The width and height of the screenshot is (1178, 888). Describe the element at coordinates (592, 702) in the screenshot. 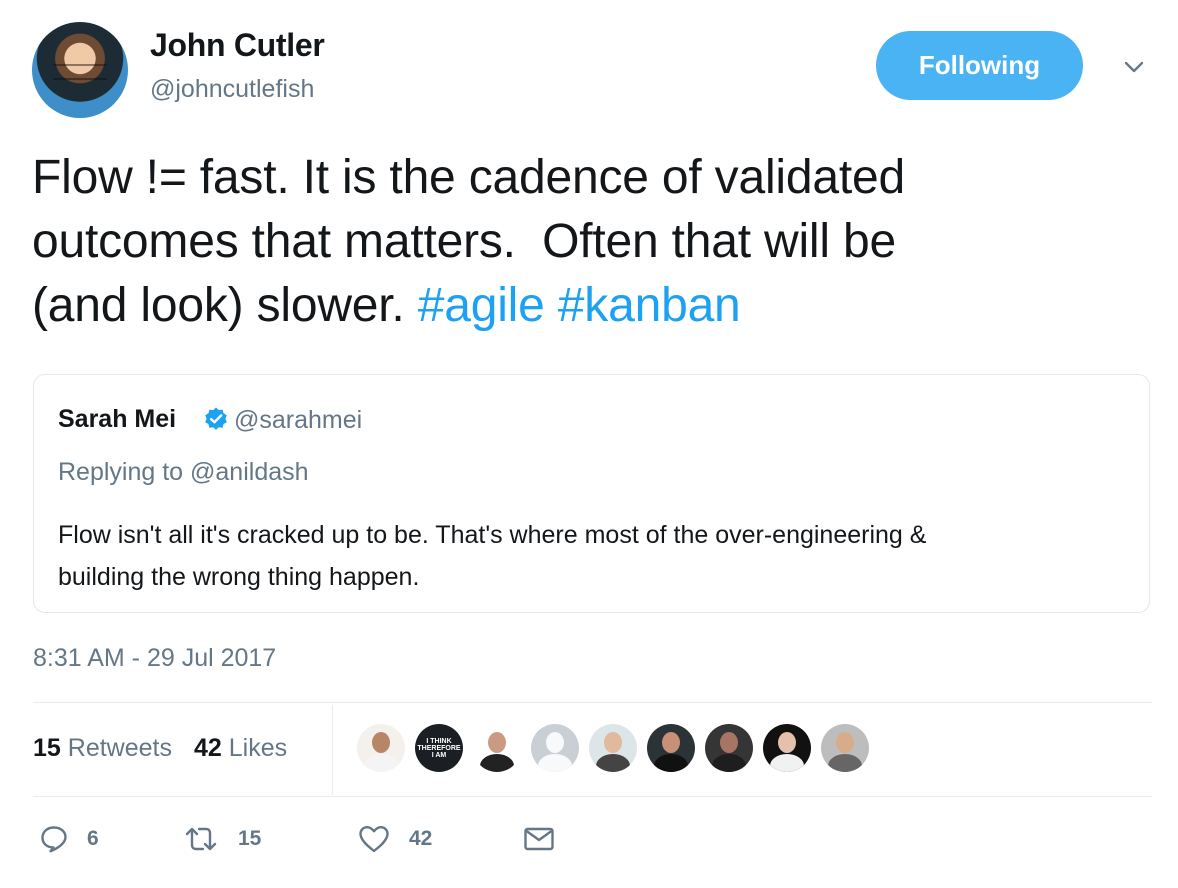

I see `stats-top-divider` at that location.